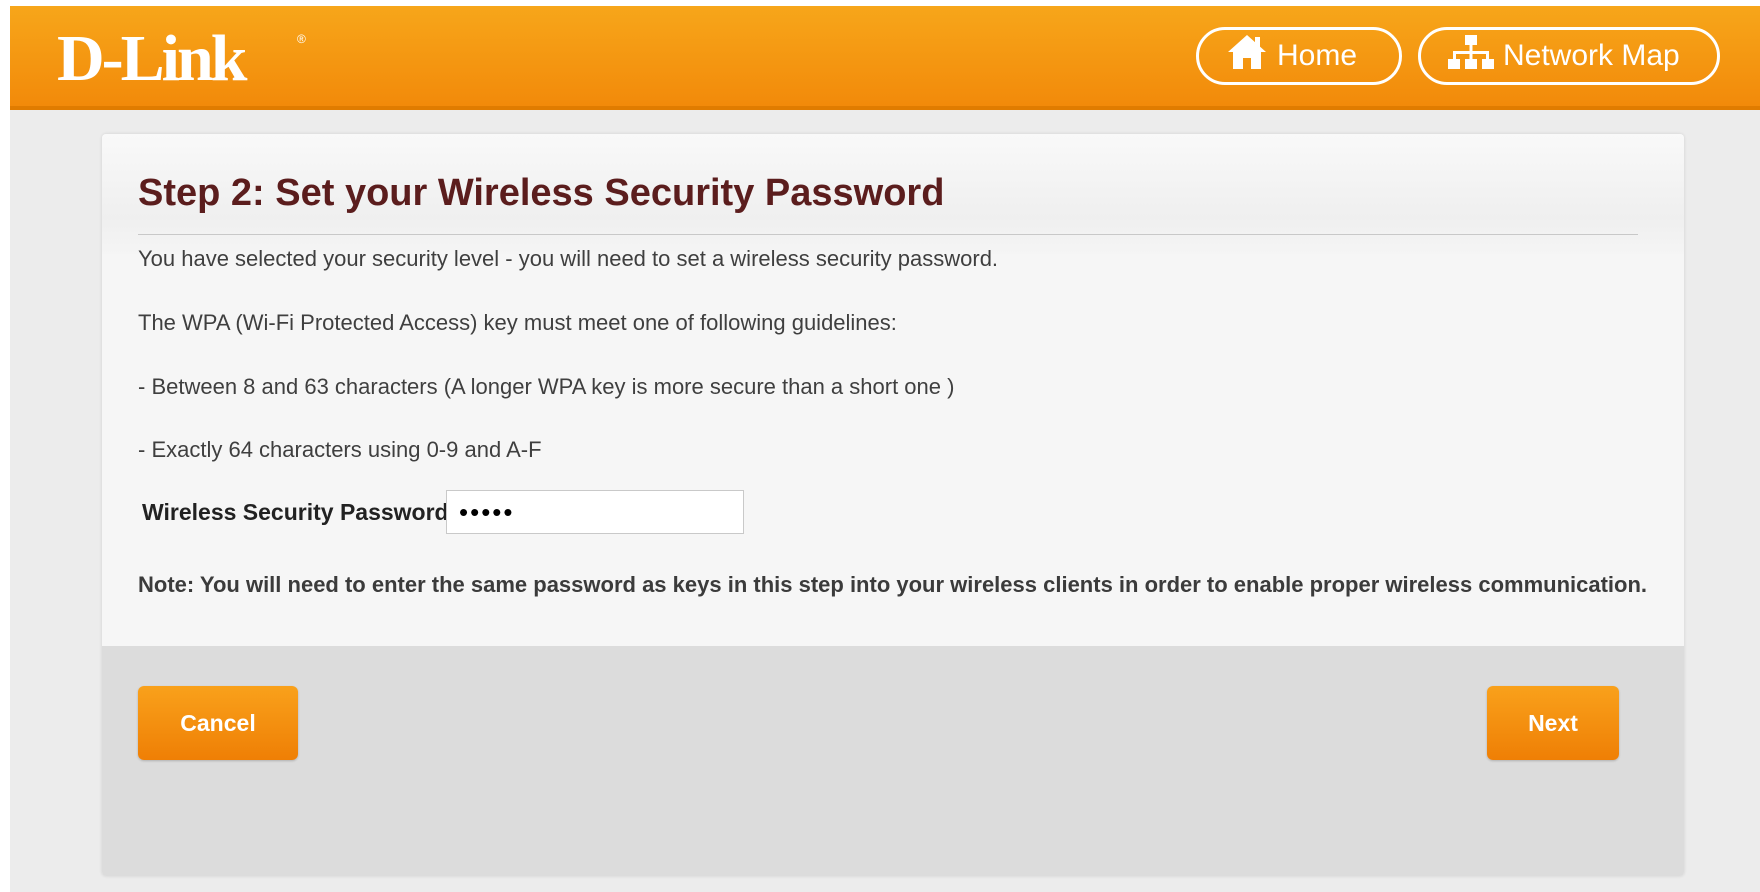 The height and width of the screenshot is (892, 1760). What do you see at coordinates (595, 512) in the screenshot?
I see `password-field` at bounding box center [595, 512].